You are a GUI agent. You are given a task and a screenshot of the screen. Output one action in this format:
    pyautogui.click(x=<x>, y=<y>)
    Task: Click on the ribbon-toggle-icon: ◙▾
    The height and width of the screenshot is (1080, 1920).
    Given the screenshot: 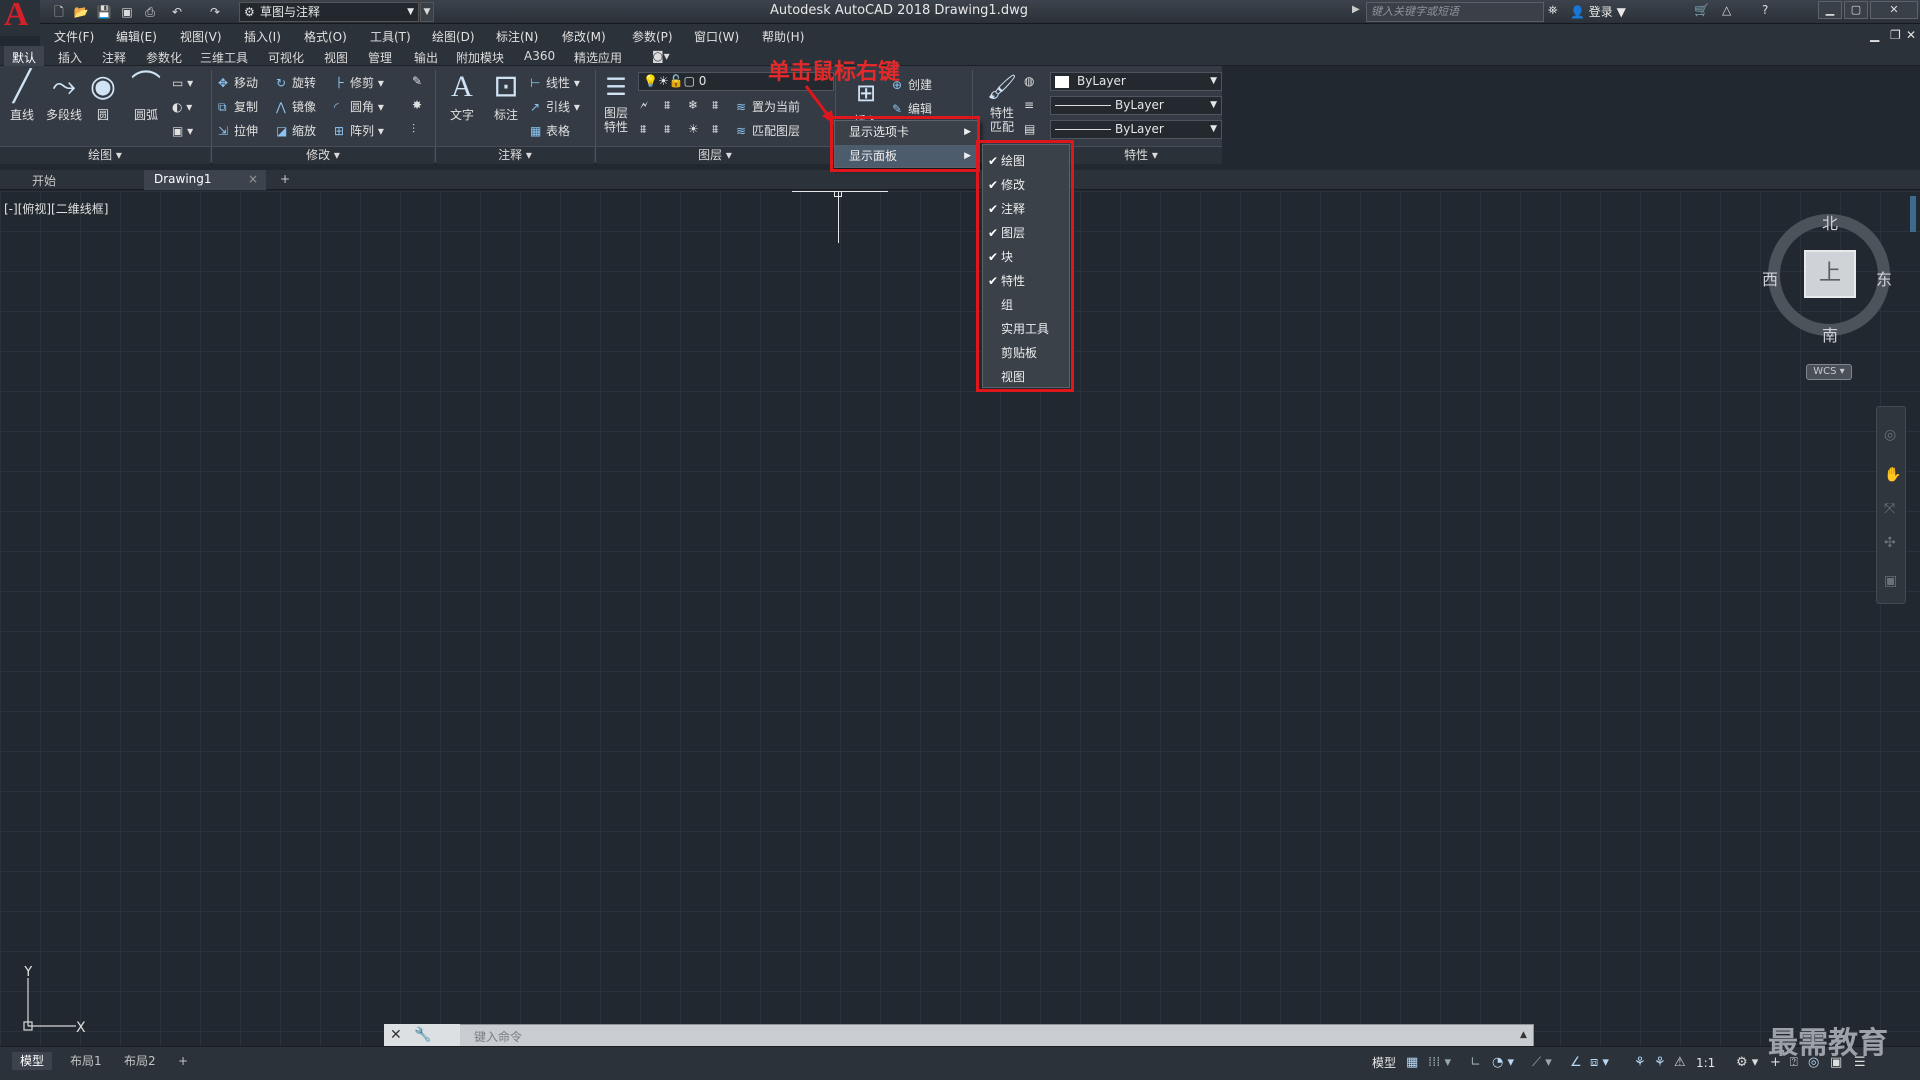 What is the action you would take?
    pyautogui.click(x=661, y=56)
    